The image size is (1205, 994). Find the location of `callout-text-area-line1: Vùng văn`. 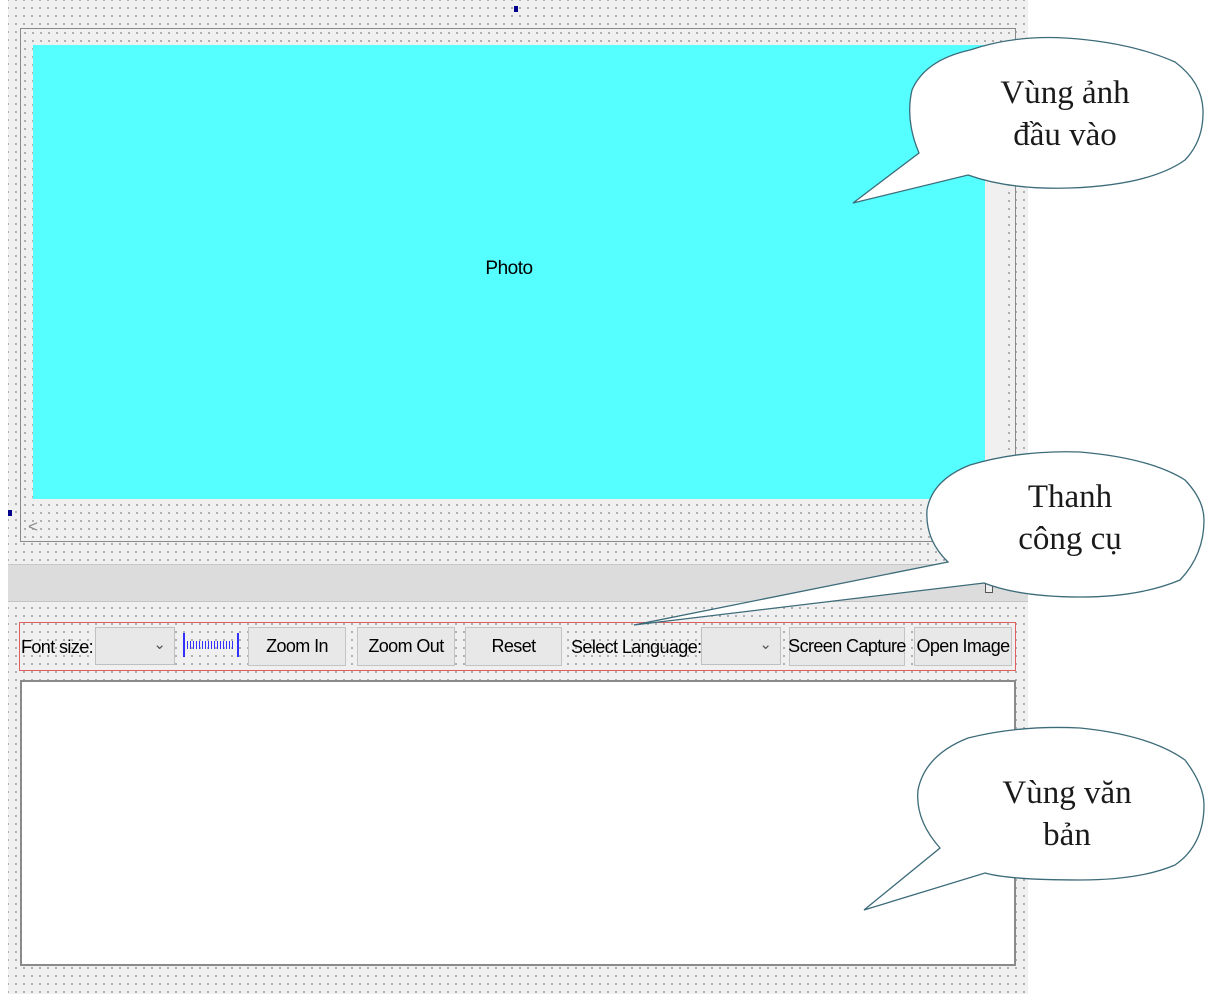

callout-text-area-line1: Vùng văn is located at coordinates (1067, 793).